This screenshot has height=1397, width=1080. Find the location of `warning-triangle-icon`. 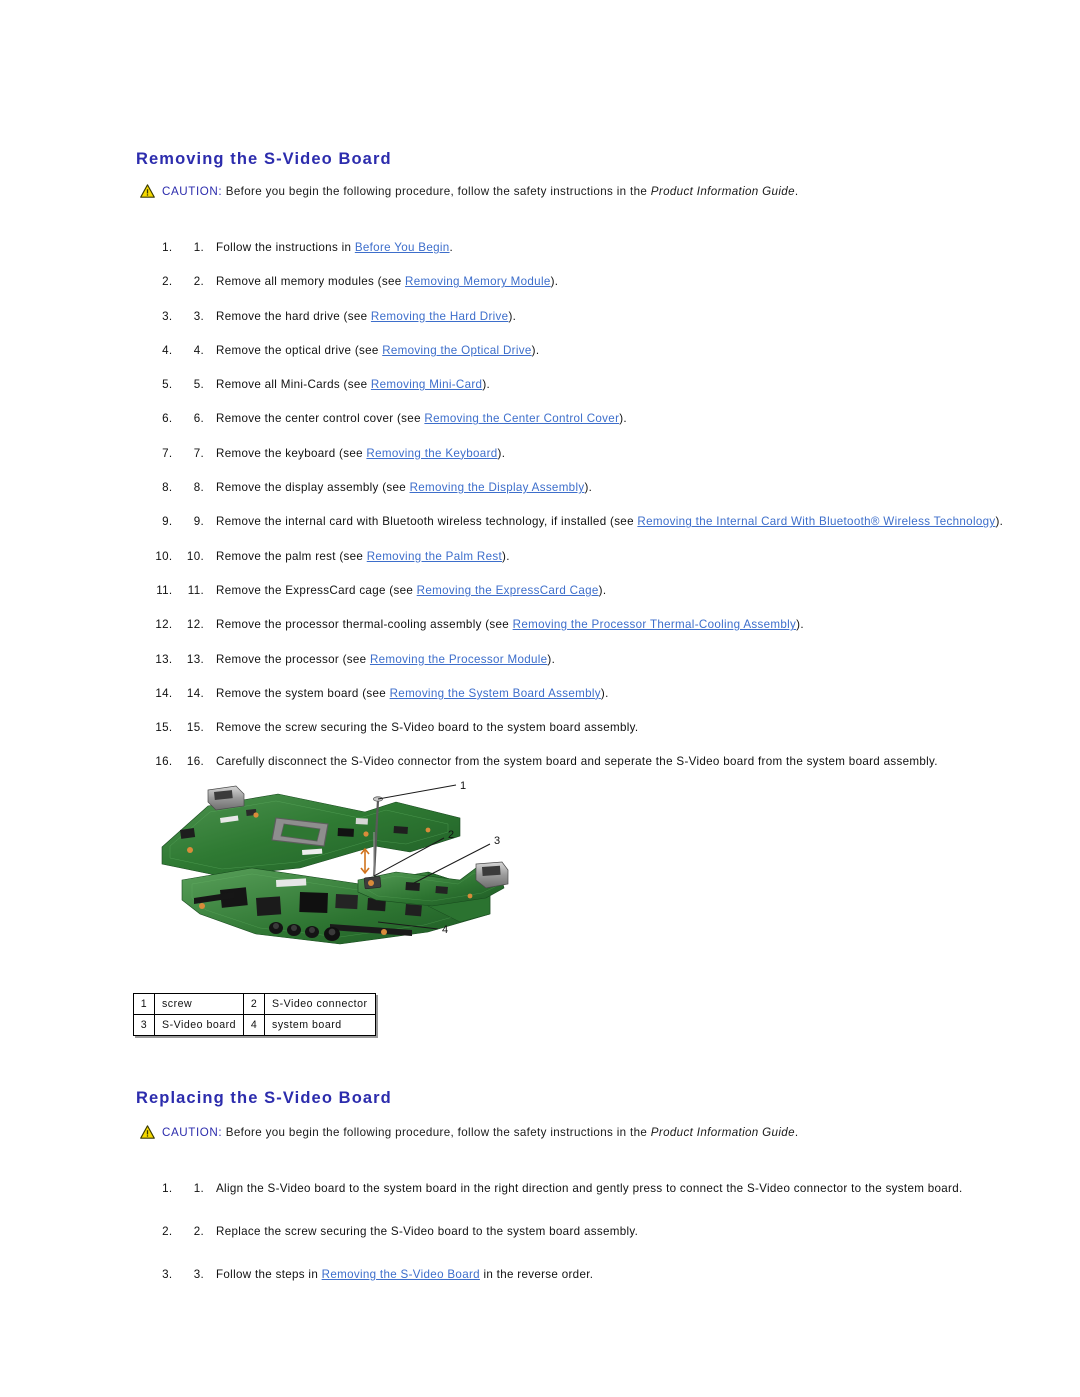

warning-triangle-icon is located at coordinates (147, 1132).